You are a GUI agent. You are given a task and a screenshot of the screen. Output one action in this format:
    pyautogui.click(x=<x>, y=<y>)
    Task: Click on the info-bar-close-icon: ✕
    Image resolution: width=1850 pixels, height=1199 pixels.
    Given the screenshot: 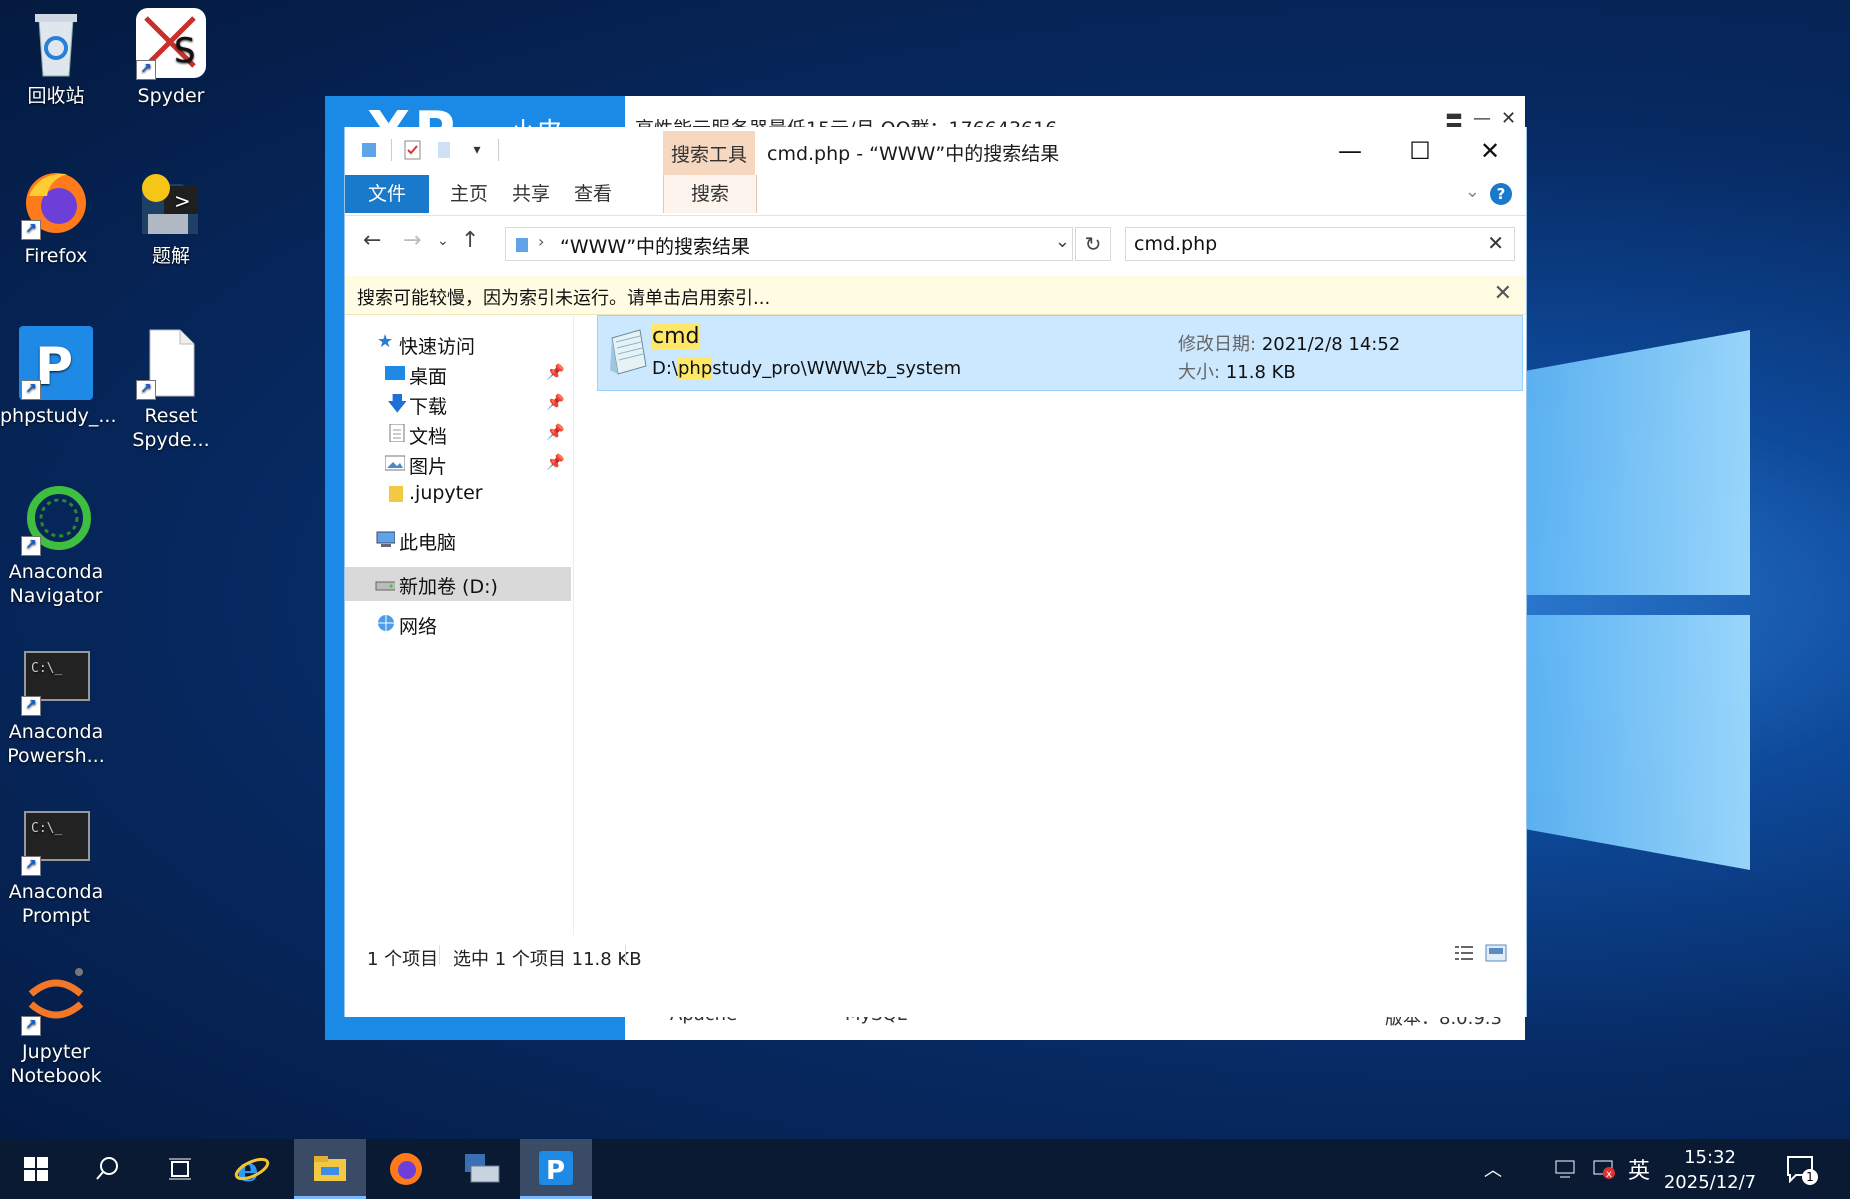 What is the action you would take?
    pyautogui.click(x=1503, y=293)
    